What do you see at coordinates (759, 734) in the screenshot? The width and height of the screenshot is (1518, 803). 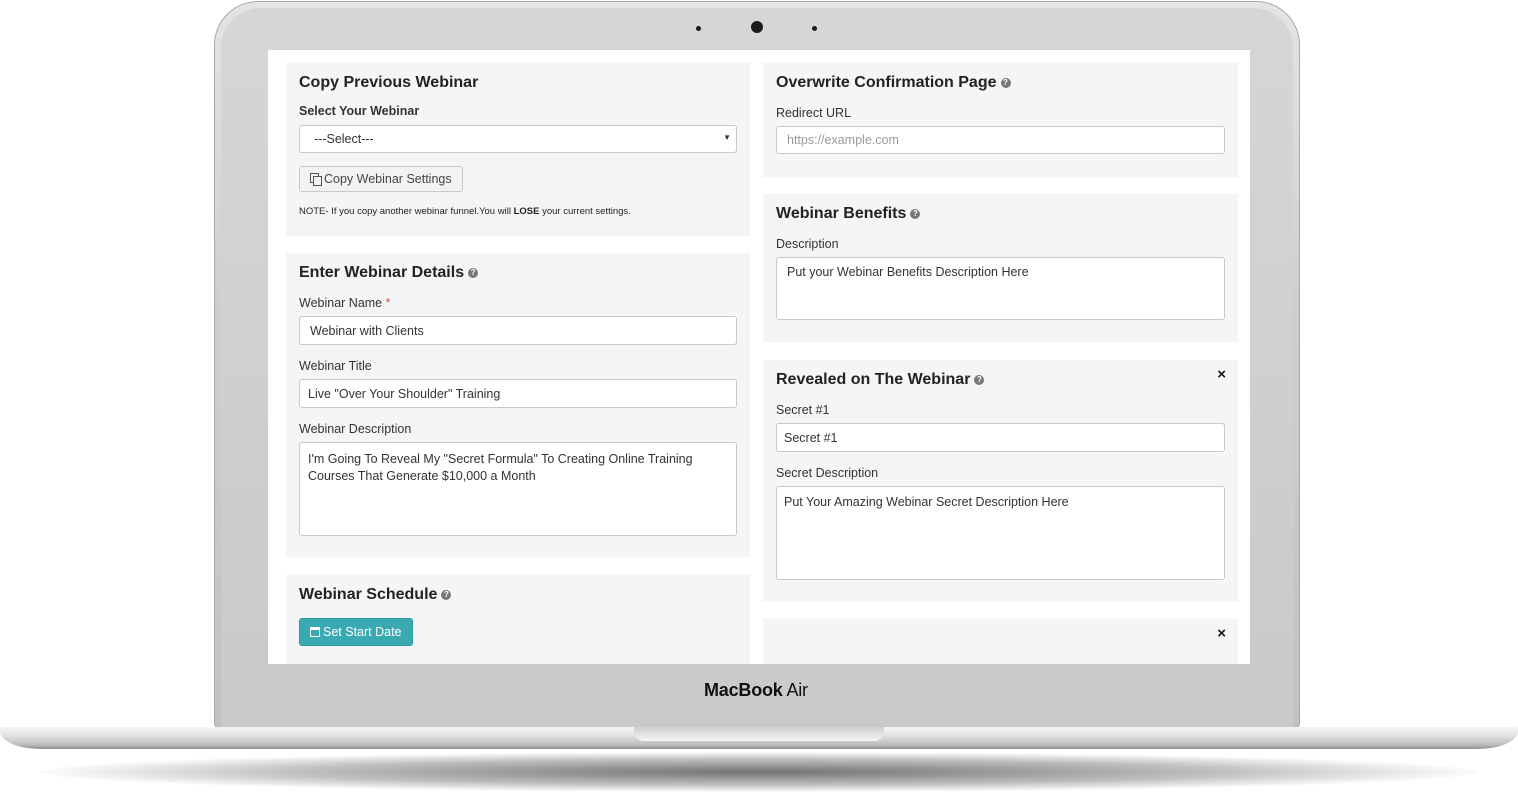 I see `laptop-hinge-notch` at bounding box center [759, 734].